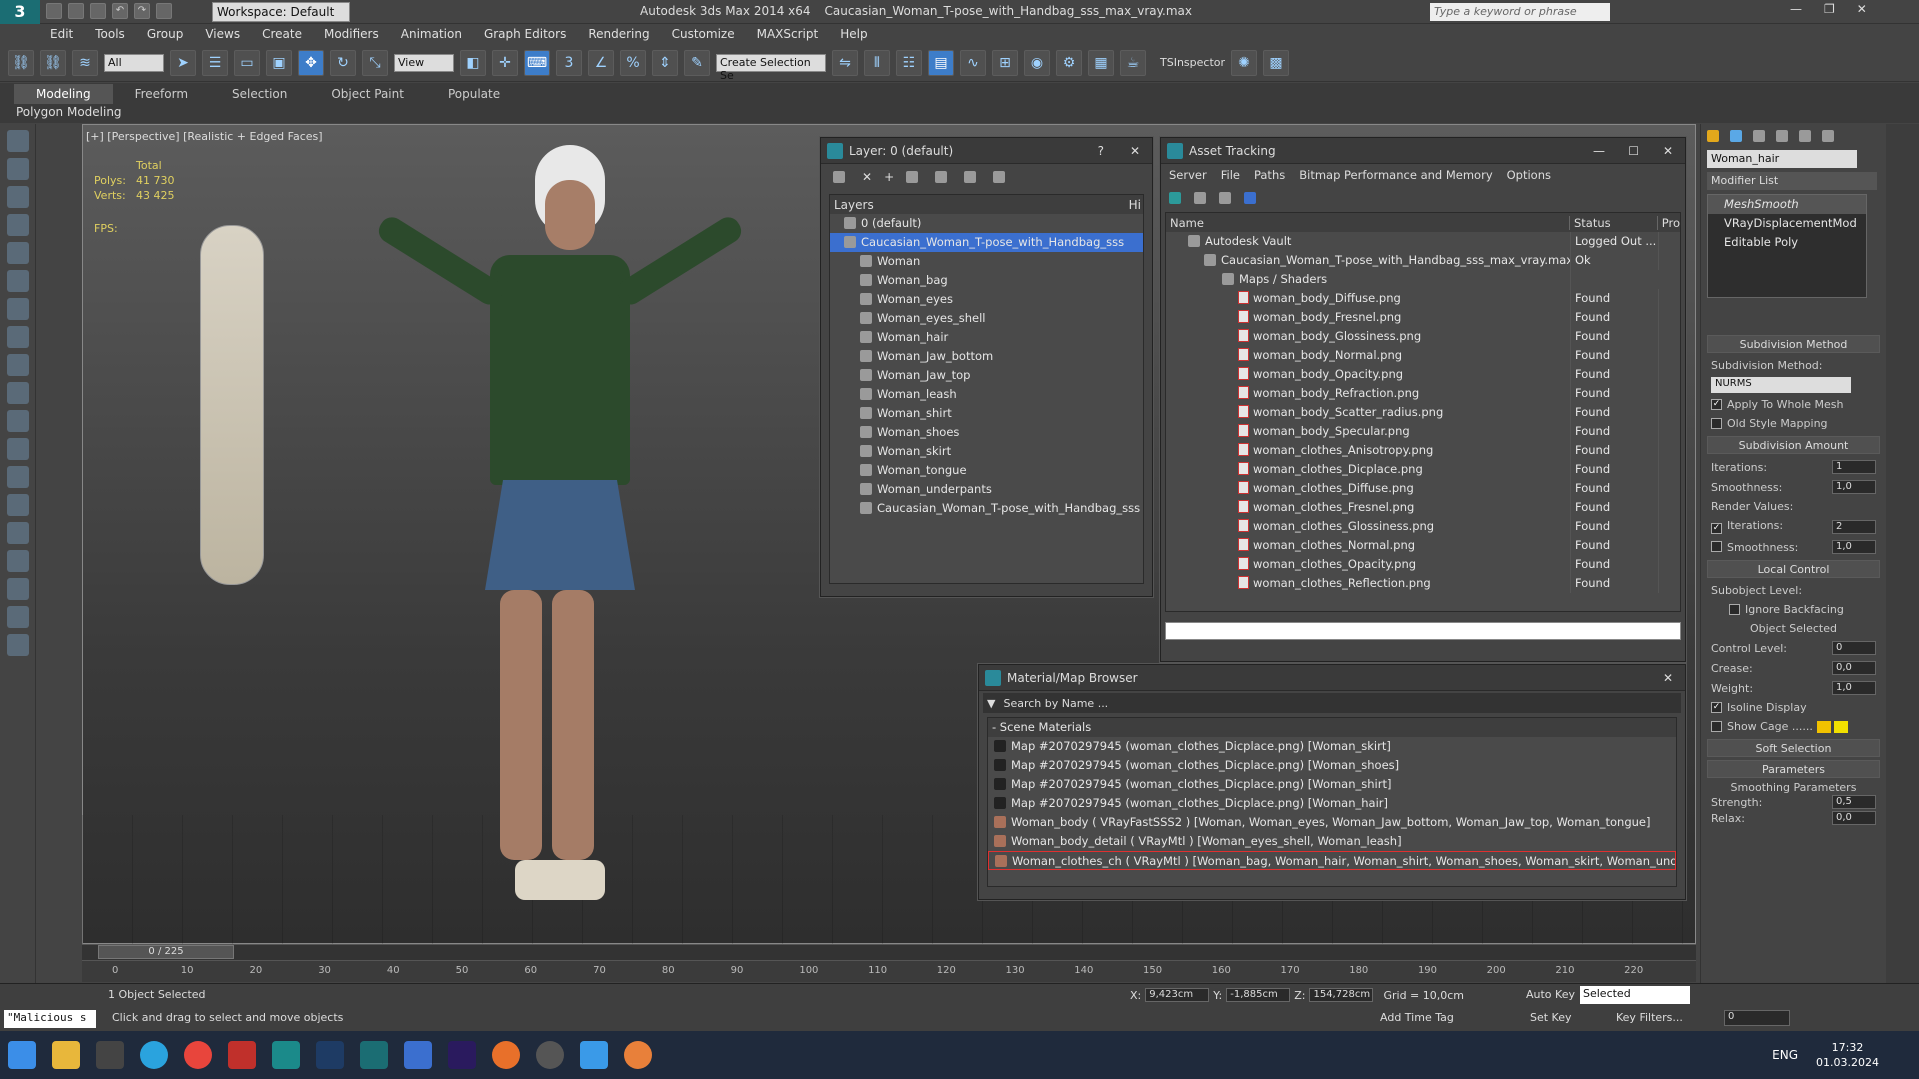 This screenshot has height=1079, width=1919. Describe the element at coordinates (1823, 726) in the screenshot. I see `cage-color-swatch` at that location.